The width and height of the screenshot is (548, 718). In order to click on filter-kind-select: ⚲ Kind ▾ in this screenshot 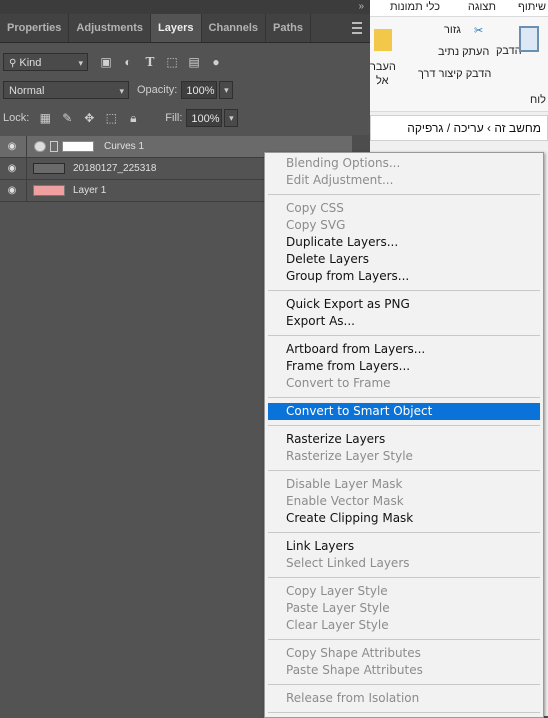, I will do `click(45, 62)`.